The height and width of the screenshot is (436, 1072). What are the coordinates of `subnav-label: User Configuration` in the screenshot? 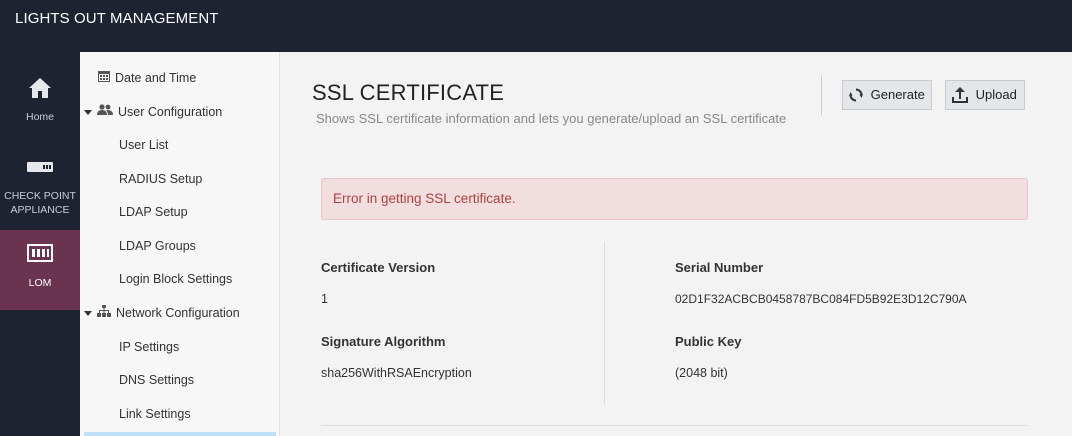 It's located at (170, 112).